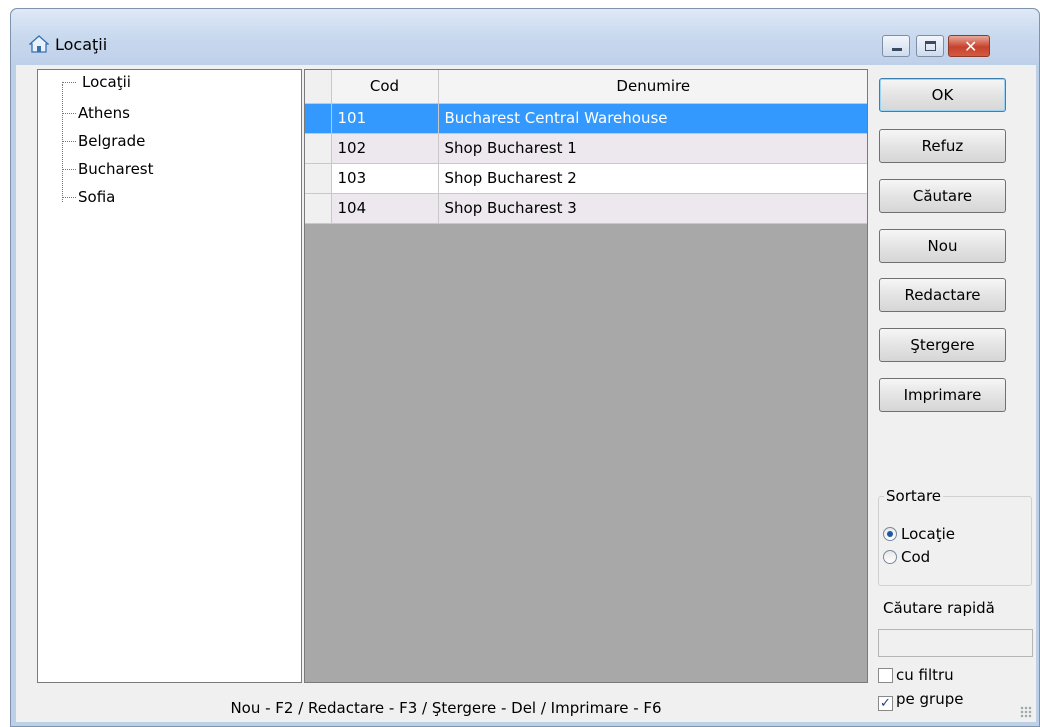  Describe the element at coordinates (955, 643) in the screenshot. I see `quick-search-input` at that location.